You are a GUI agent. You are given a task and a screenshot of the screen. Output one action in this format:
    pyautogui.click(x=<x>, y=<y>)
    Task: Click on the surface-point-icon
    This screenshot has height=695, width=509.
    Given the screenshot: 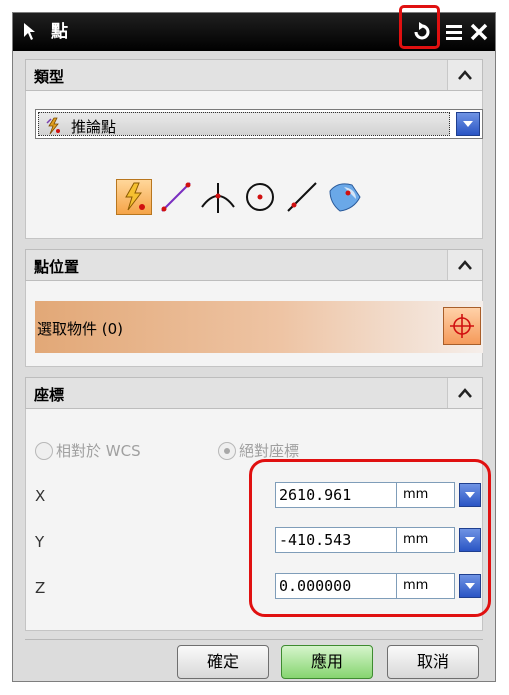 What is the action you would take?
    pyautogui.click(x=345, y=197)
    